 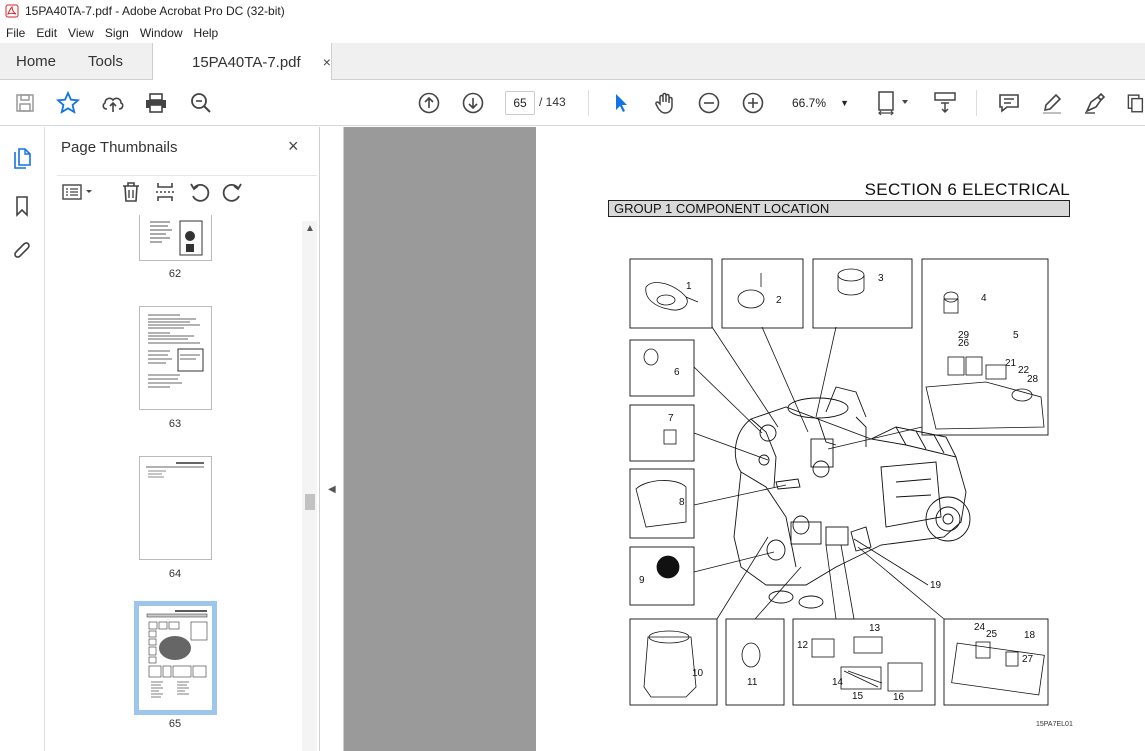 I want to click on menu-bar: File Edit View Sign Window Help, so click(x=572, y=32).